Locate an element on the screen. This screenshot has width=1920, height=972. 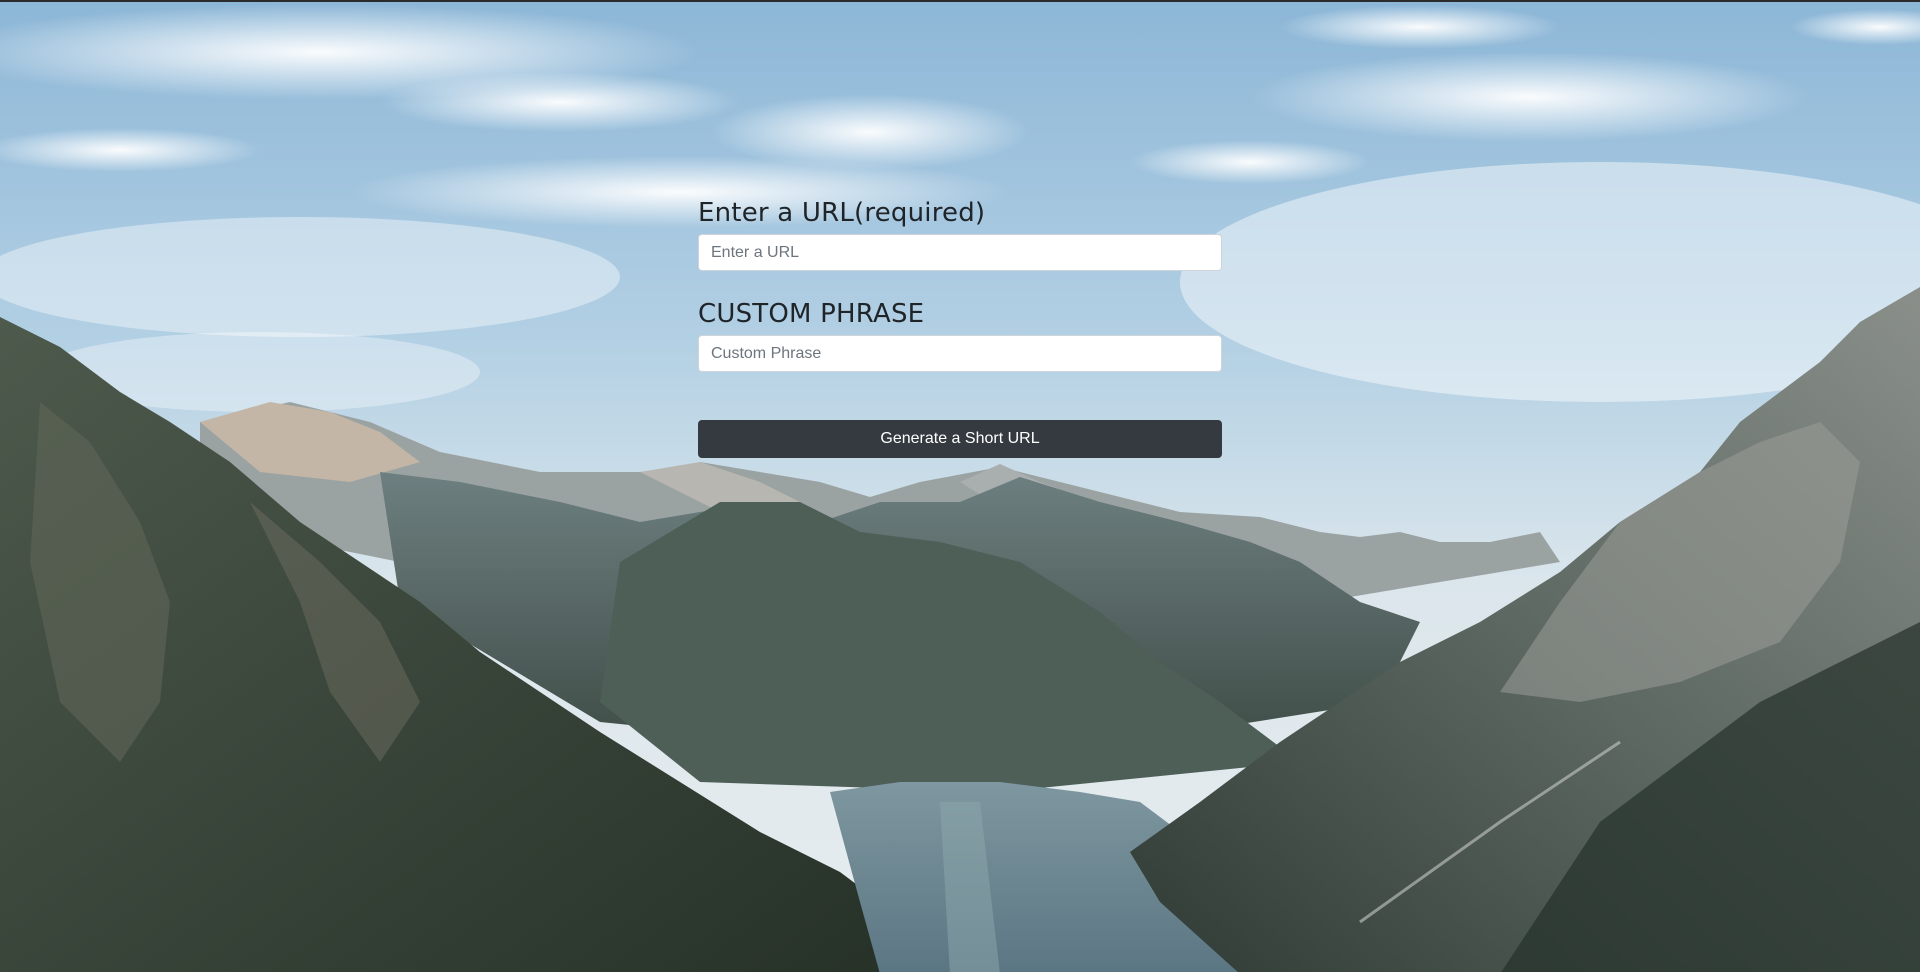
custom-phrase-input is located at coordinates (960, 353).